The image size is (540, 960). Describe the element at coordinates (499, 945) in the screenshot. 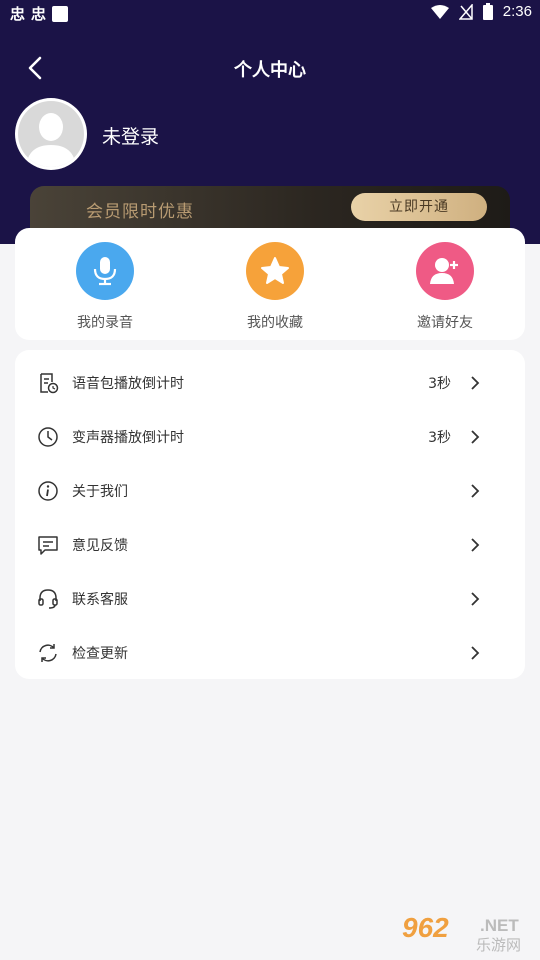

I see `watermark-chinese: 乐游网` at that location.